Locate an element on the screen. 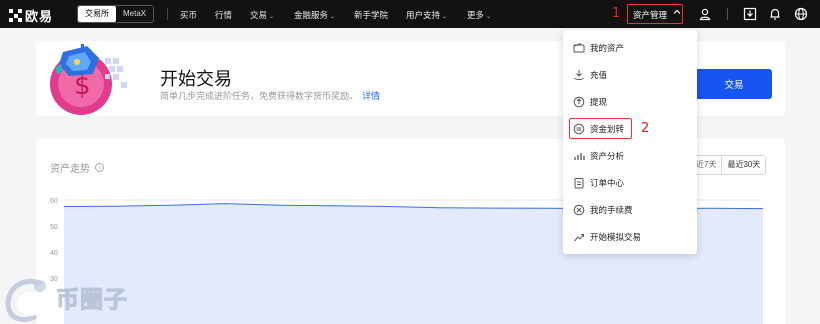 The height and width of the screenshot is (324, 820). menu-item-label: 开始模拟交易 is located at coordinates (616, 237).